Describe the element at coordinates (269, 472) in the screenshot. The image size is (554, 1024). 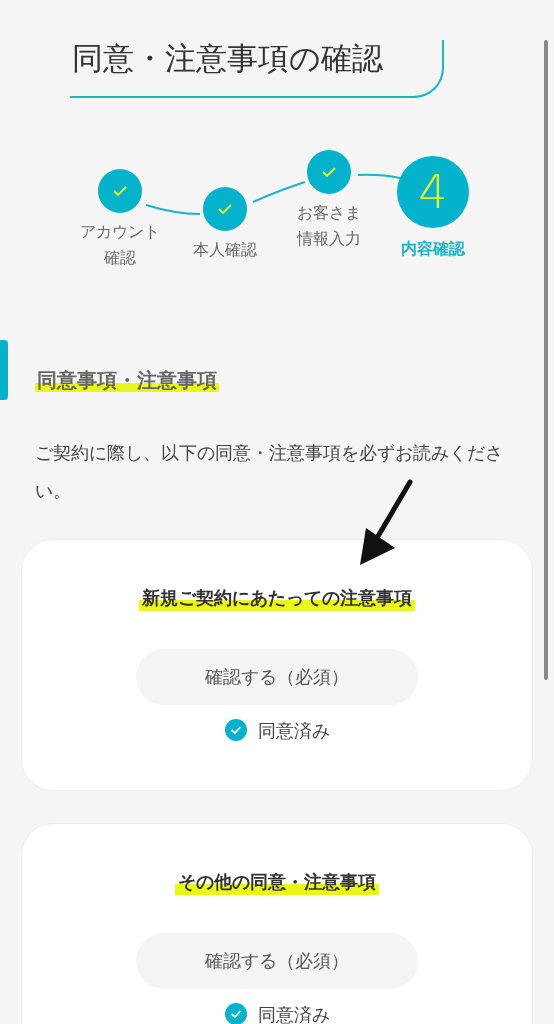
I see `intro-text: ご契約に際し、以下の同意・注意事項を必ずお読みください。` at that location.